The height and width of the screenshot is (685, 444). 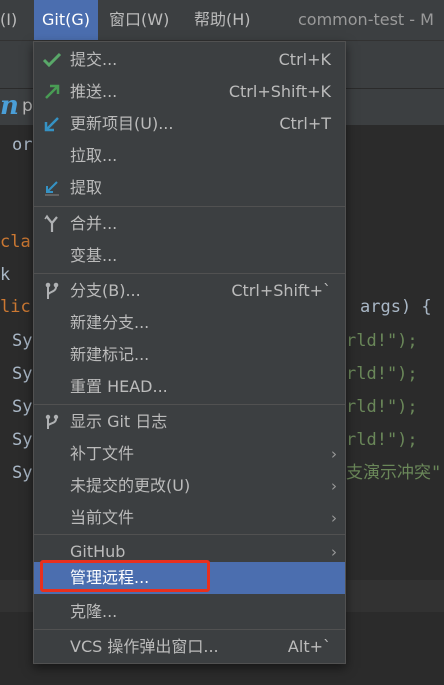 I want to click on merge-icon, so click(x=52, y=224).